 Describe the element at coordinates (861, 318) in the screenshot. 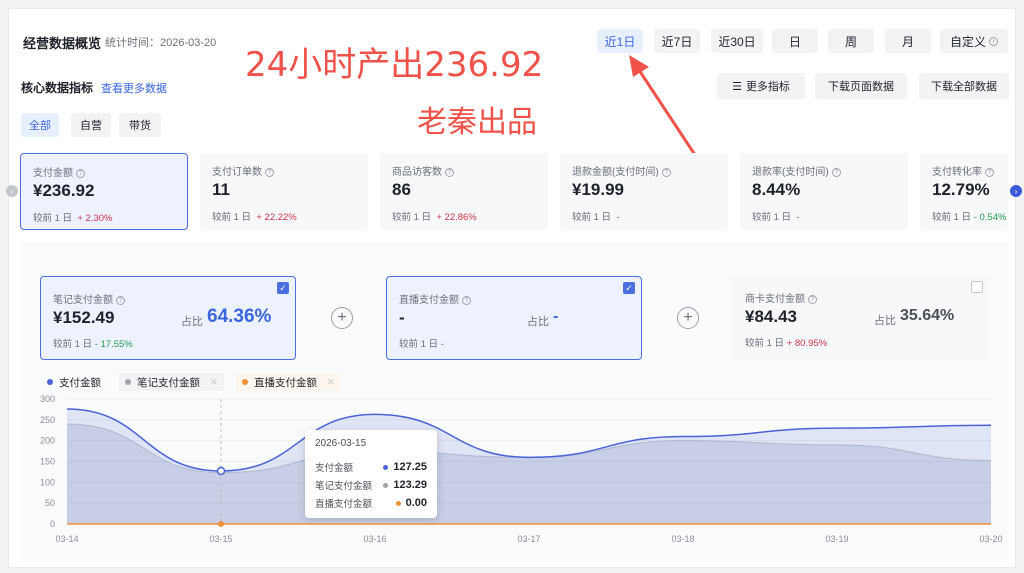

I see `breakdown-card-product: 商卡支付金额? ¥84.43 占比 35.64% 较前 1 日 + 80.95%` at that location.